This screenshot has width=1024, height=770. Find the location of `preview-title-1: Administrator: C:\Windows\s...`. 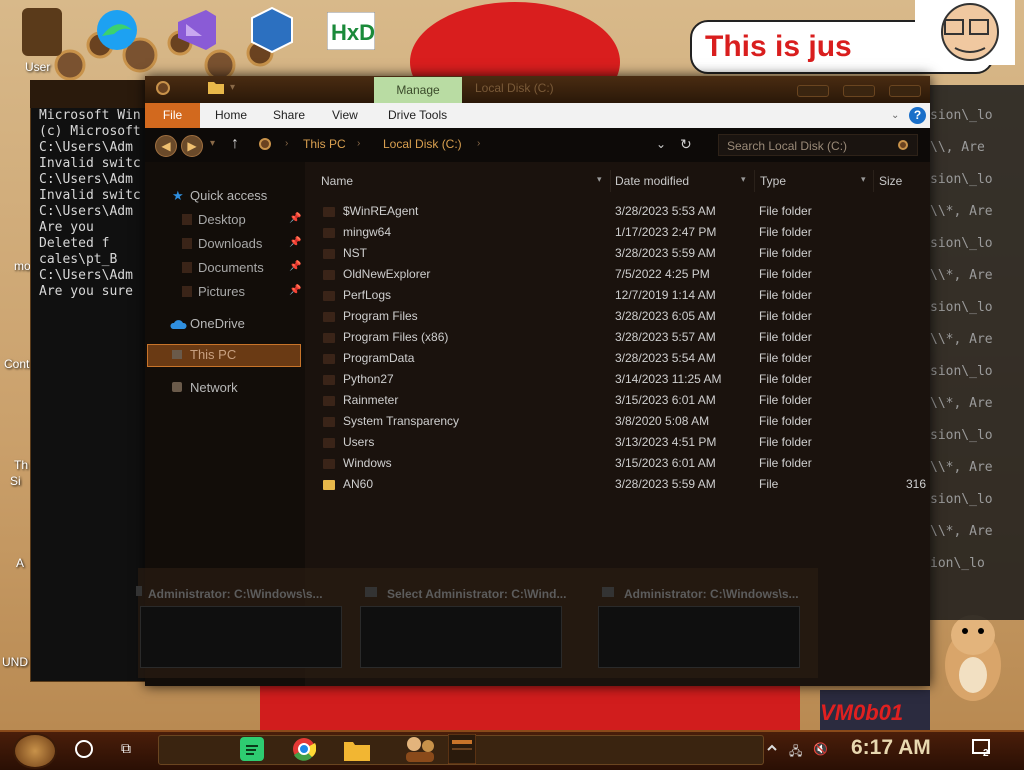

preview-title-1: Administrator: C:\Windows\s... is located at coordinates (235, 594).